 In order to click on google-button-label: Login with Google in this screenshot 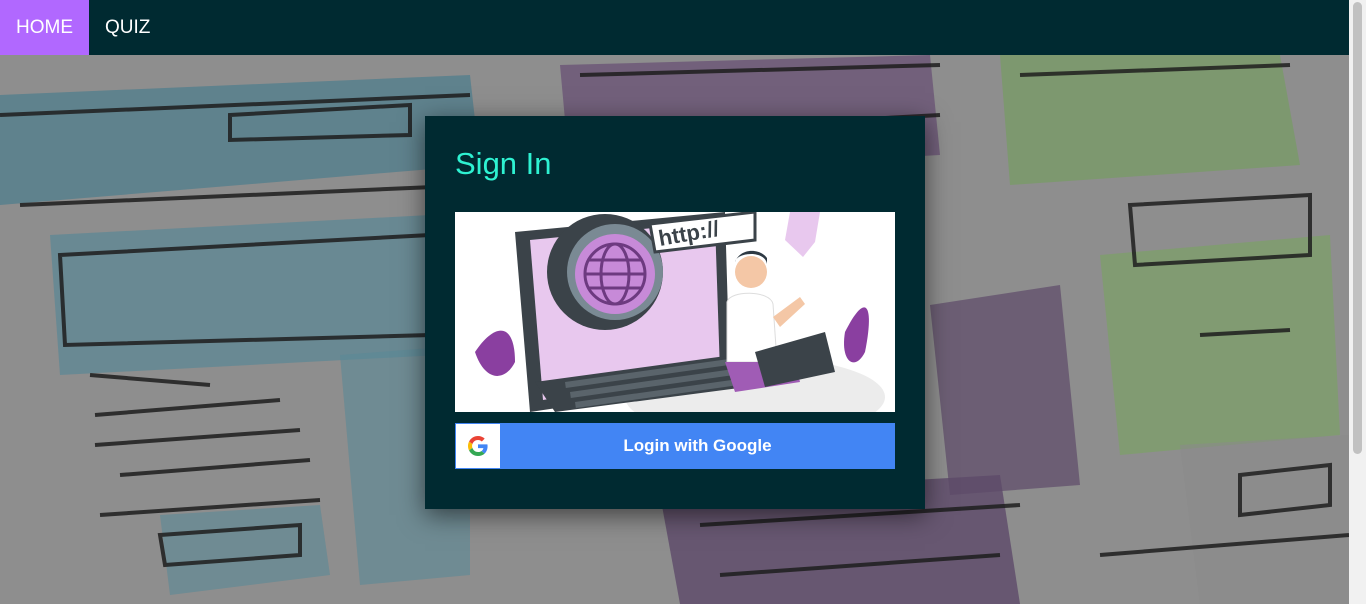, I will do `click(697, 445)`.